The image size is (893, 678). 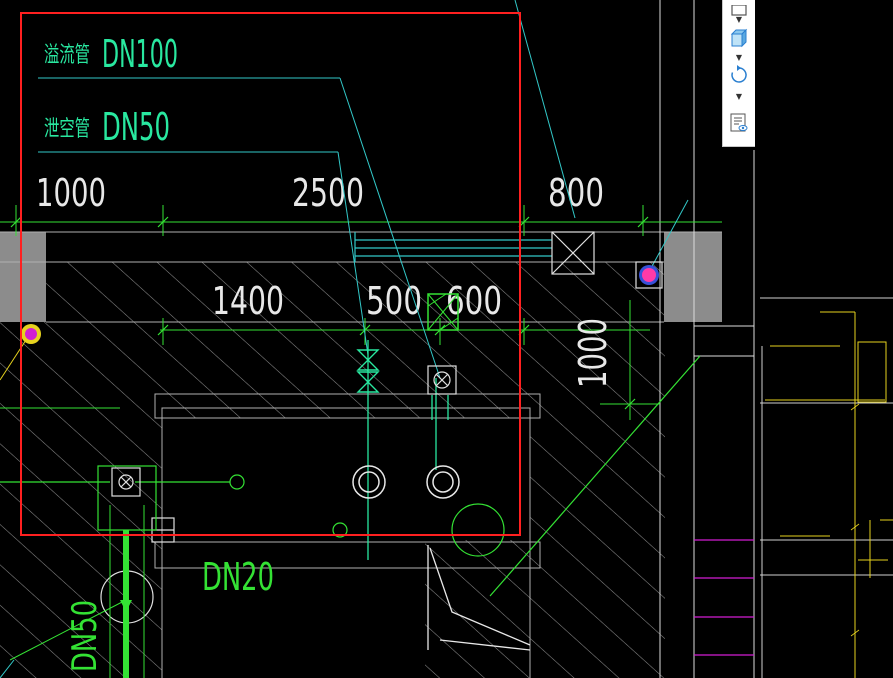 I want to click on cube-icon, so click(x=739, y=38).